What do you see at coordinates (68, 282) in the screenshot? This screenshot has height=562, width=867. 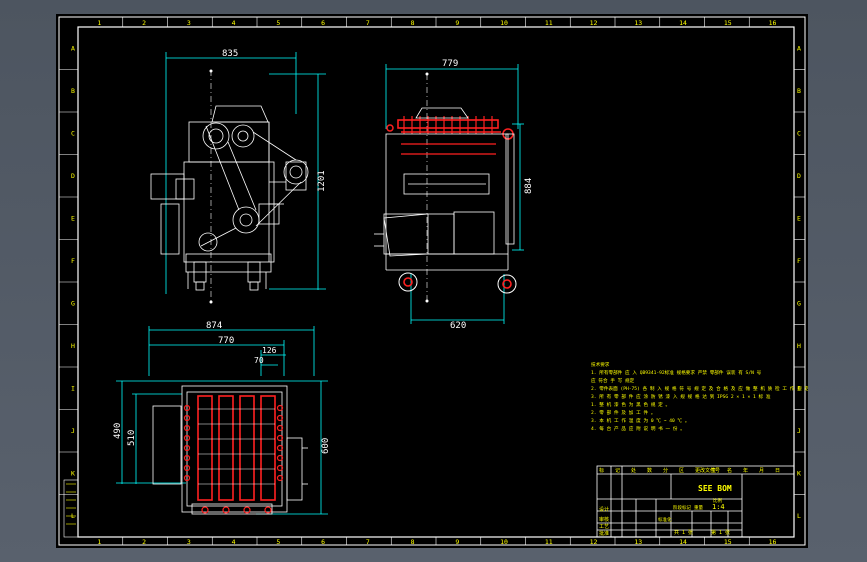 I see `zone-labels-left: A B C D E F G H I J K L` at bounding box center [68, 282].